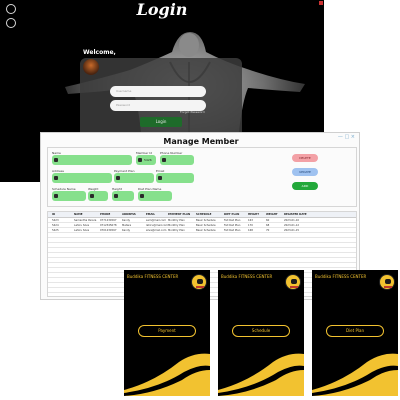 The image size is (400, 400). Describe the element at coordinates (134, 178) in the screenshot. I see `payment-plan-field` at that location.